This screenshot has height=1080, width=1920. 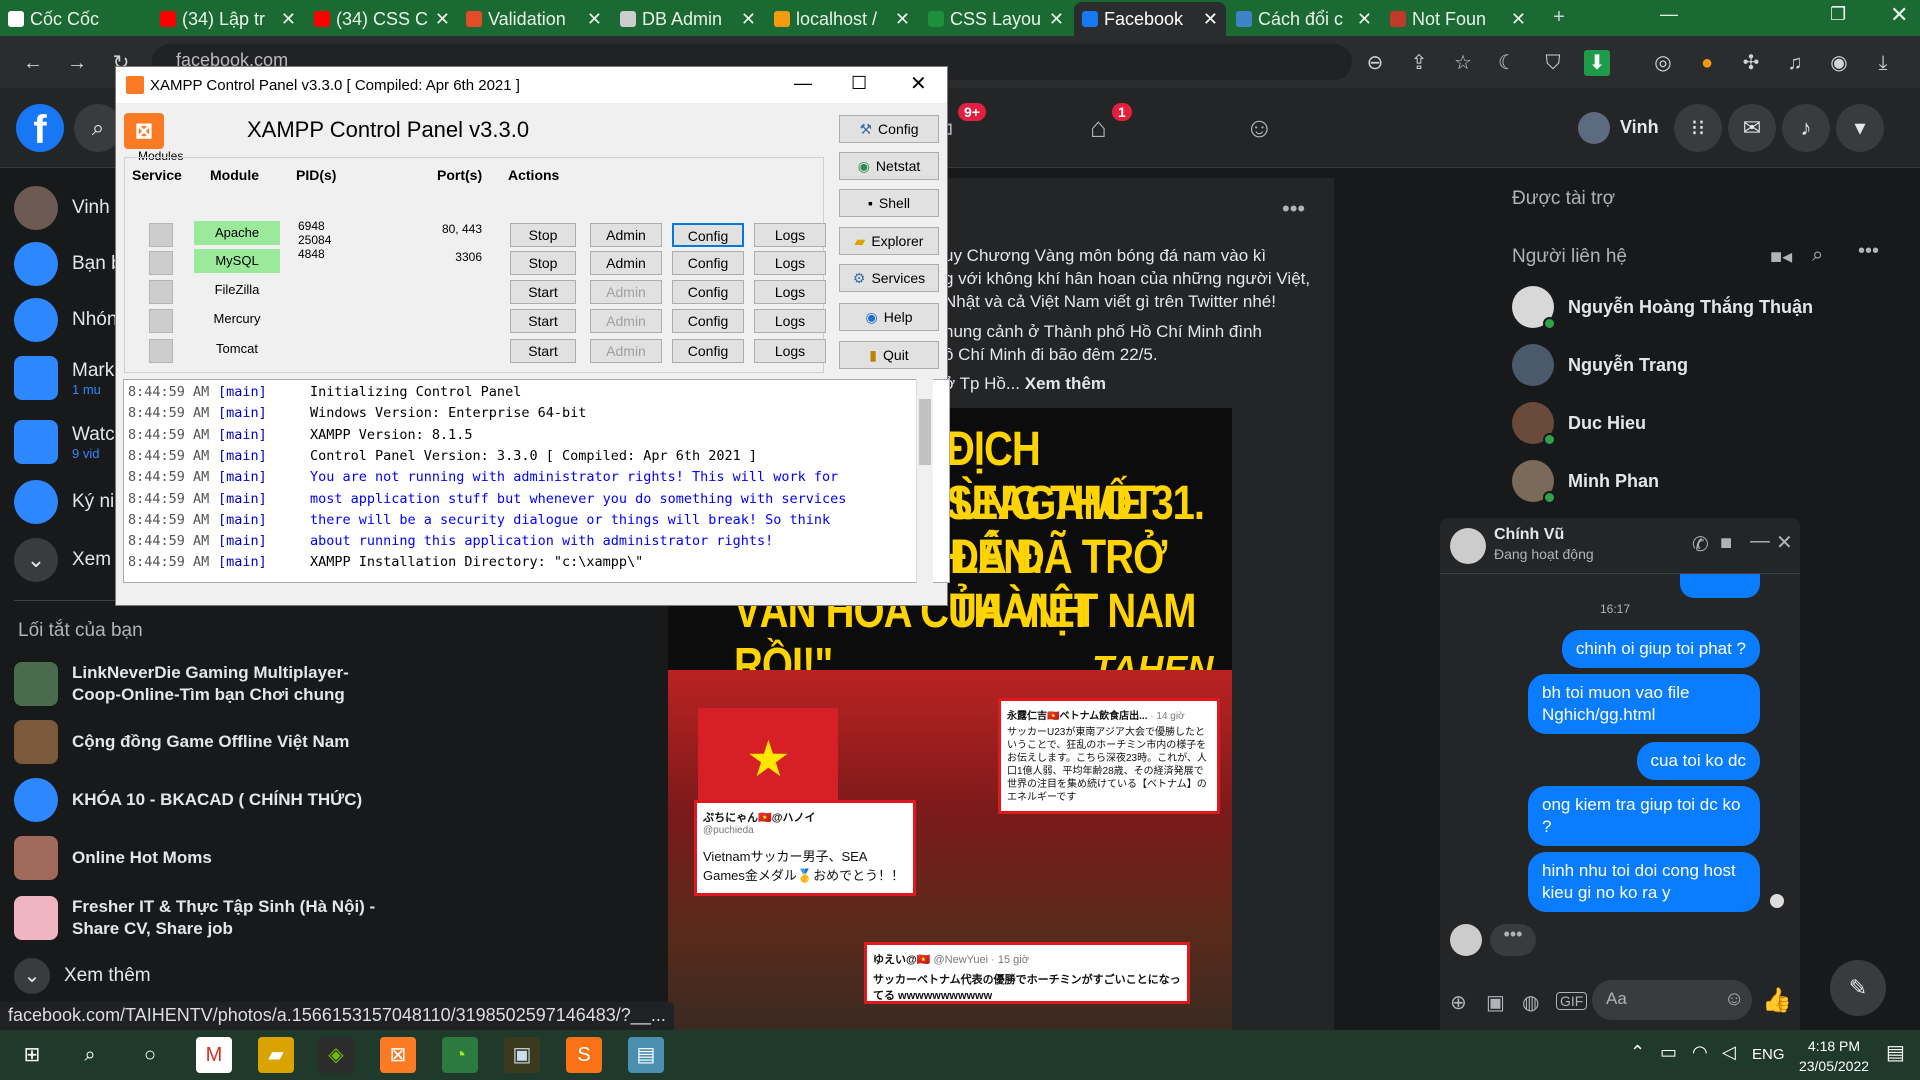 I want to click on tab-2: (34) CSS C ✕, so click(x=382, y=19).